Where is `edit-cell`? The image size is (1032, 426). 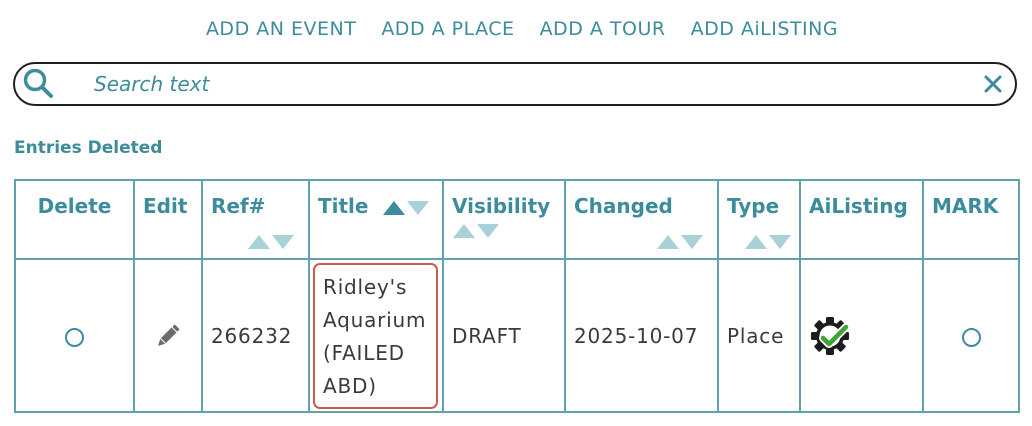 edit-cell is located at coordinates (168, 335).